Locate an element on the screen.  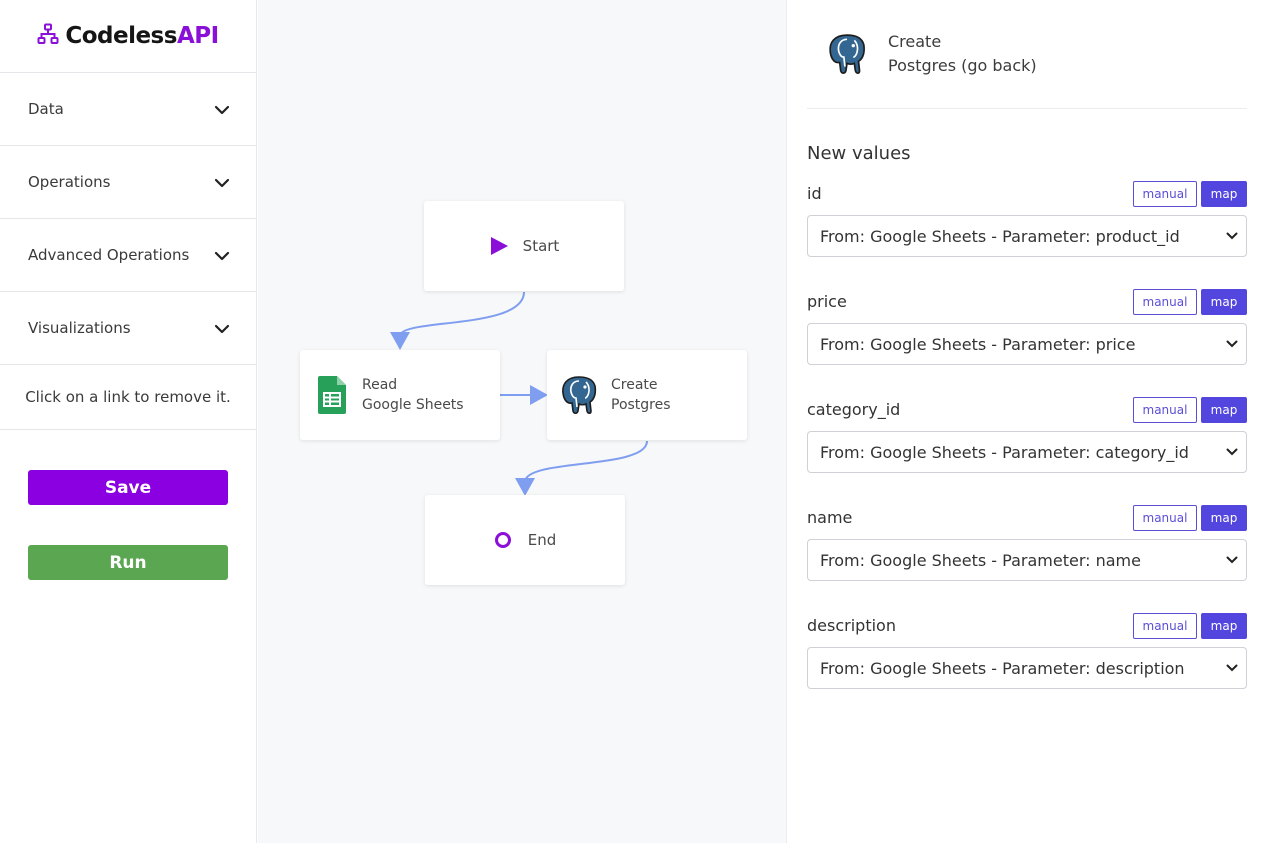
node-end-label: End is located at coordinates (542, 540).